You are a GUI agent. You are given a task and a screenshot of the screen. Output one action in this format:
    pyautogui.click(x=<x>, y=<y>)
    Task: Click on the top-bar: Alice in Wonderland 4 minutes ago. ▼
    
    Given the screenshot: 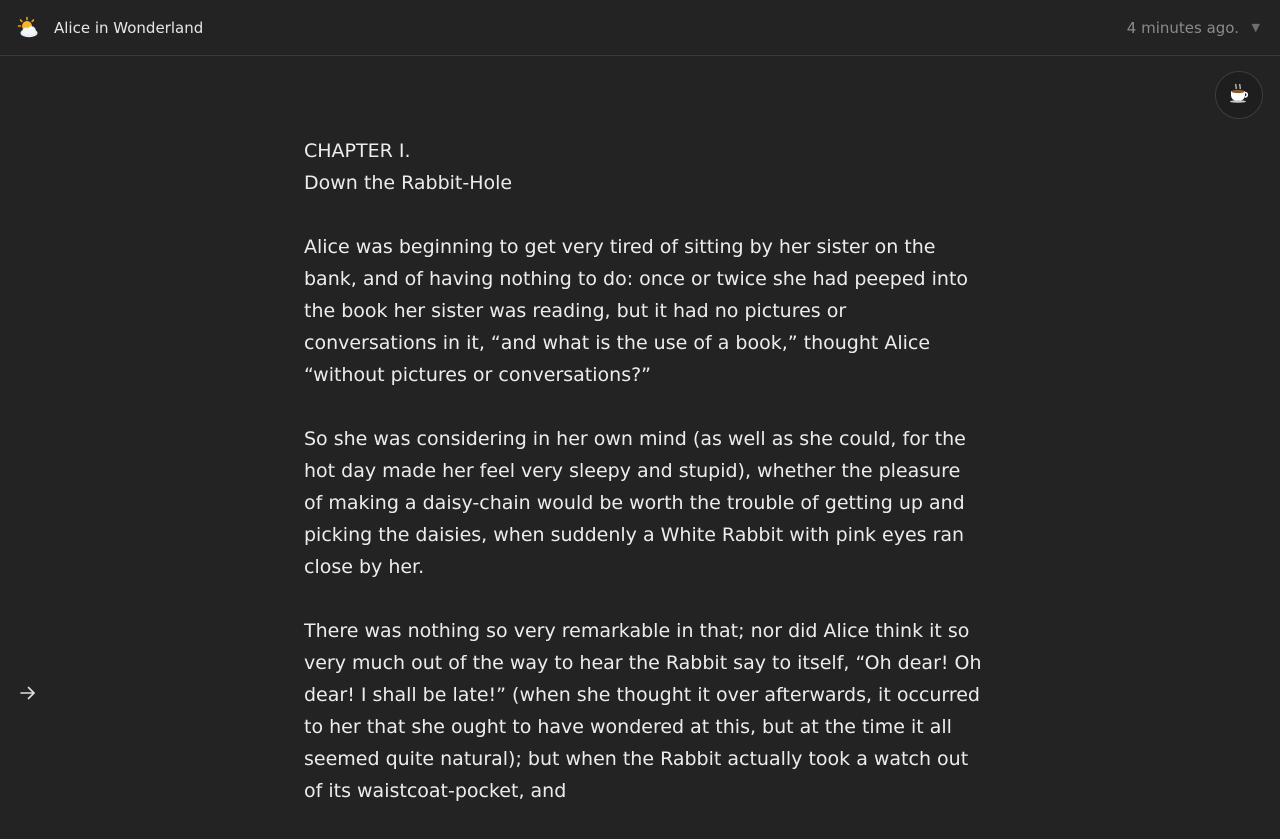 What is the action you would take?
    pyautogui.click(x=640, y=28)
    